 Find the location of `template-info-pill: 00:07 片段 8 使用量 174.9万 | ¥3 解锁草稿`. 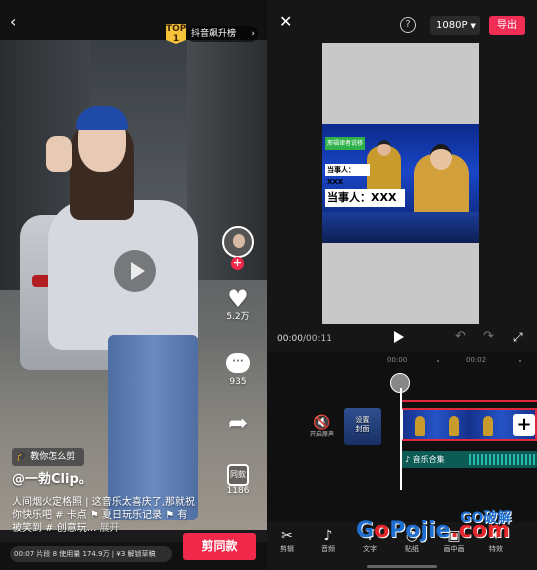

template-info-pill: 00:07 片段 8 使用量 174.9万 | ¥3 解锁草稿 is located at coordinates (91, 554).